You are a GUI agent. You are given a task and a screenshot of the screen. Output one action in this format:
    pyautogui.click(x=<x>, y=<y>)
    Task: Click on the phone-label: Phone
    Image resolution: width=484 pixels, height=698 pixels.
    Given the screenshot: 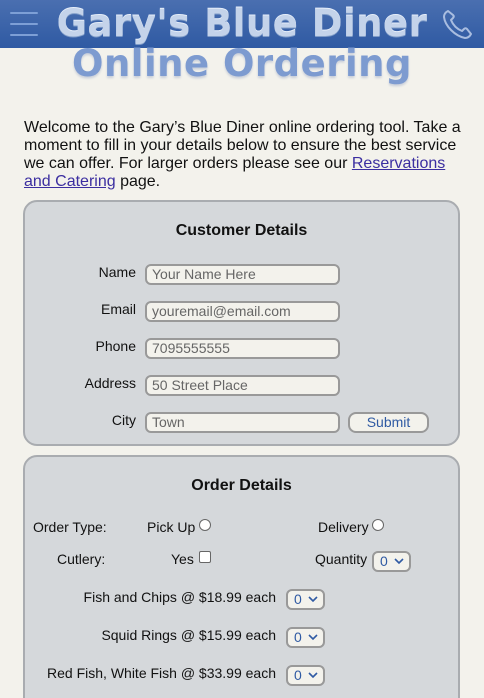 What is the action you would take?
    pyautogui.click(x=115, y=346)
    